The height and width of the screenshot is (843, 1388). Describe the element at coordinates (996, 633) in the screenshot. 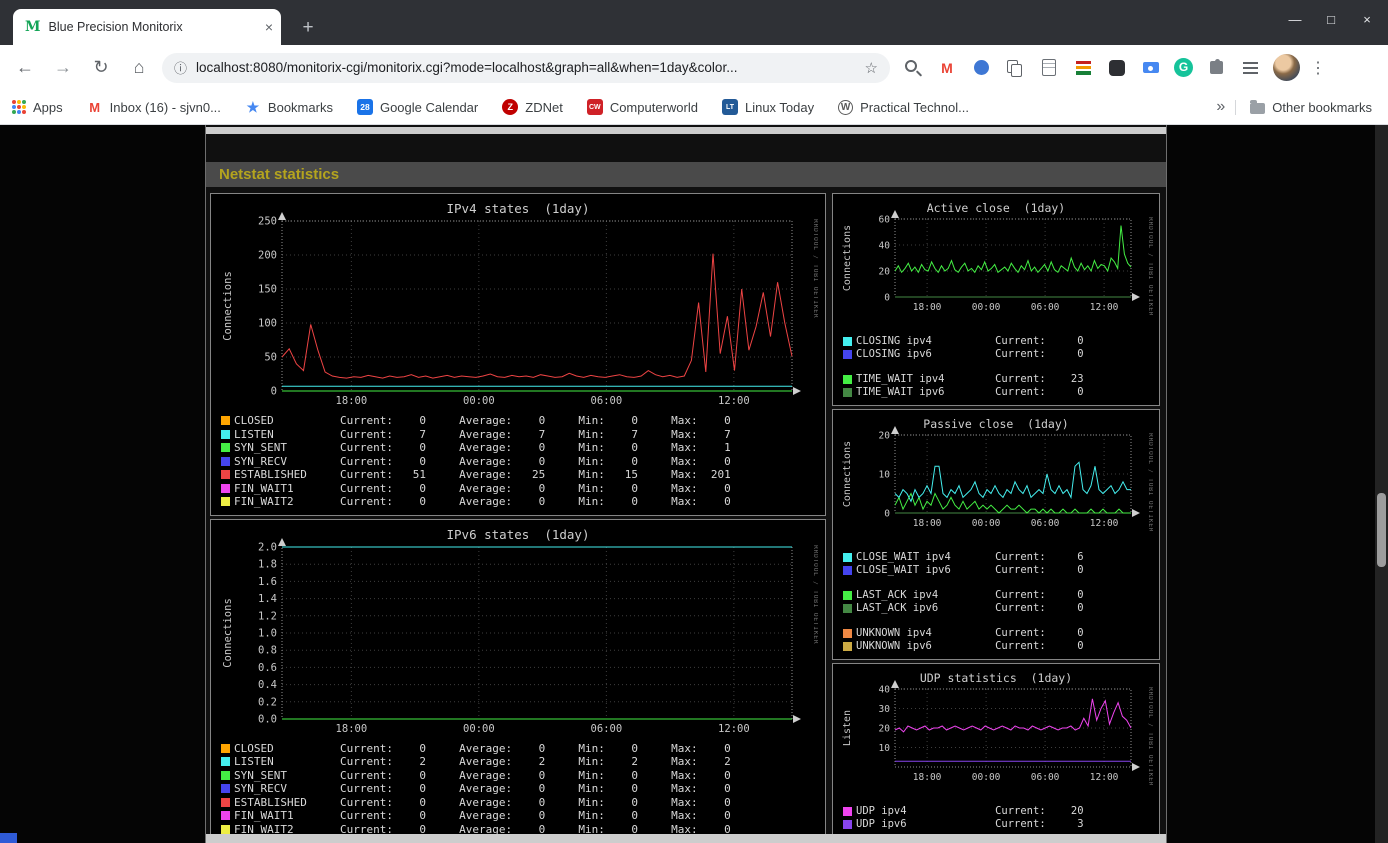

I see `legend-row-unknown-ipv4: UNKNOWN ipv4 Current: 0` at that location.